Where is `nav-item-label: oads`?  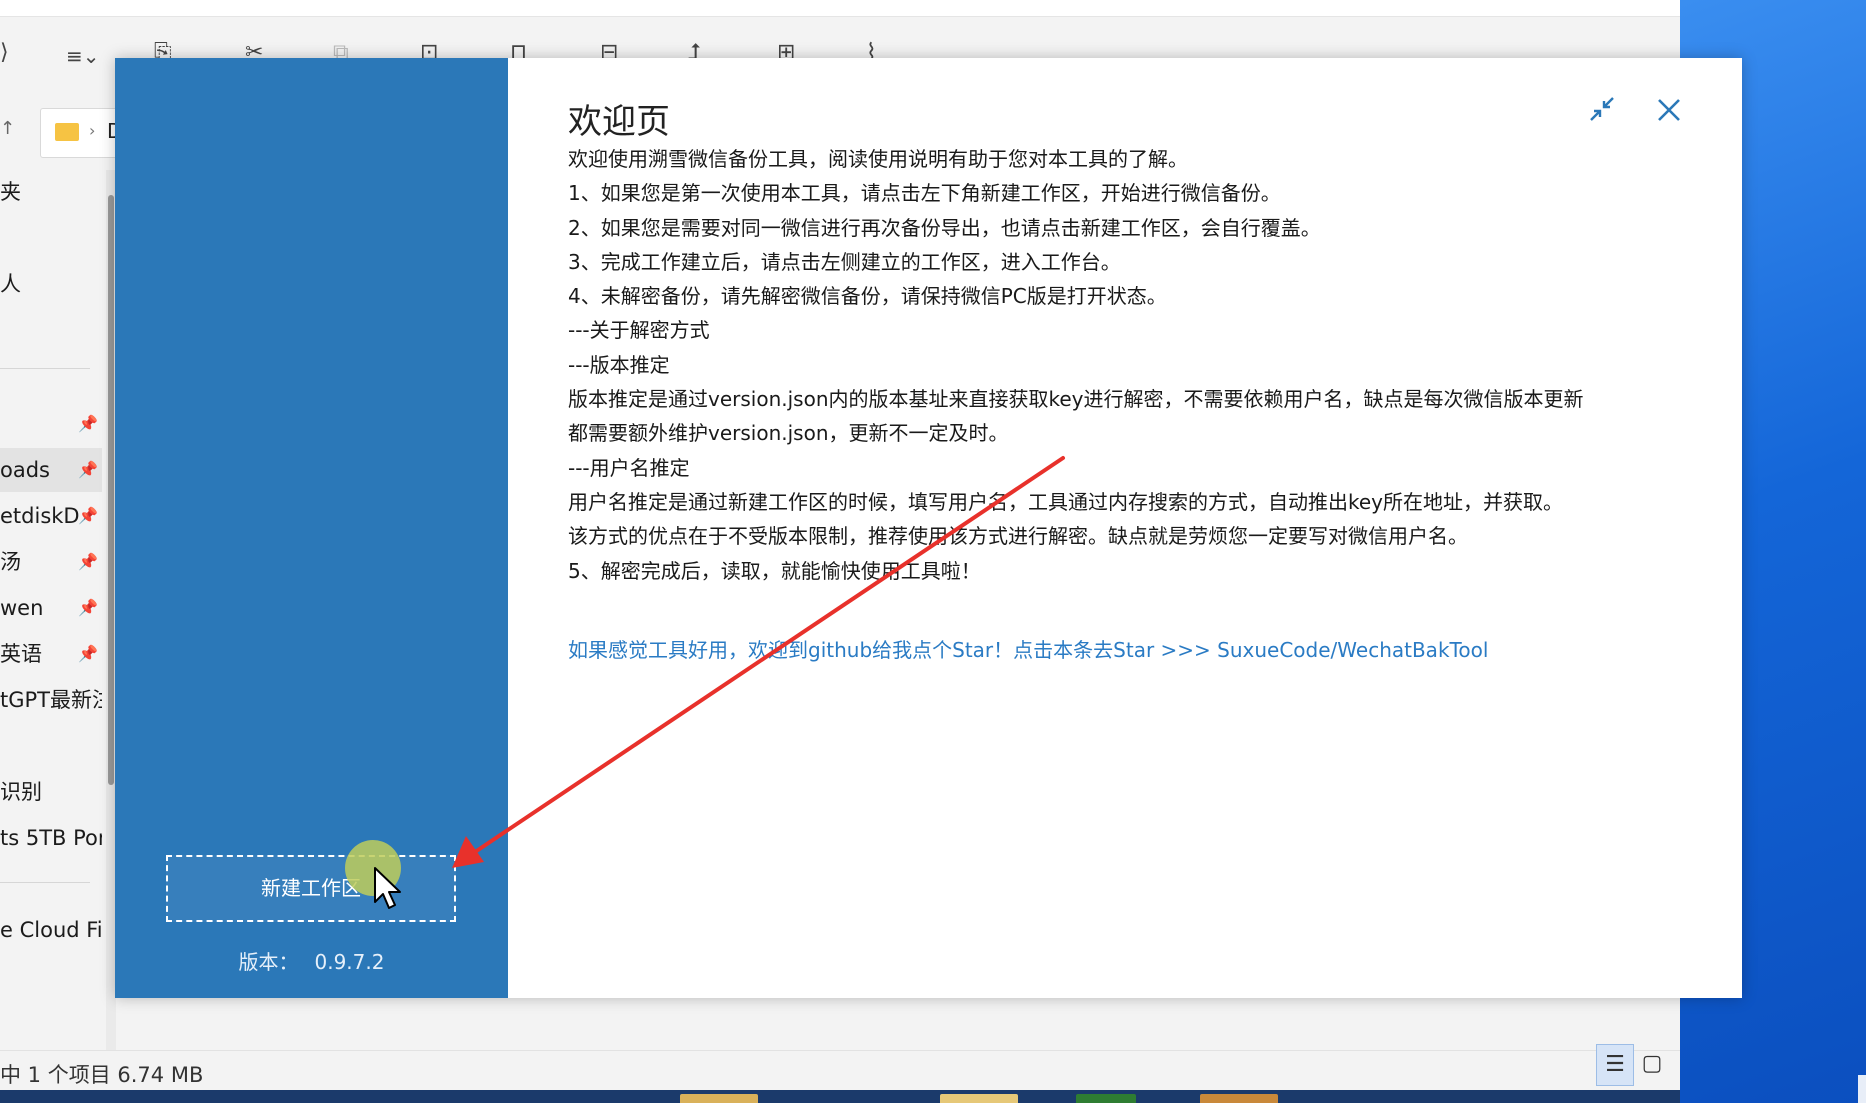
nav-item-label: oads is located at coordinates (25, 470).